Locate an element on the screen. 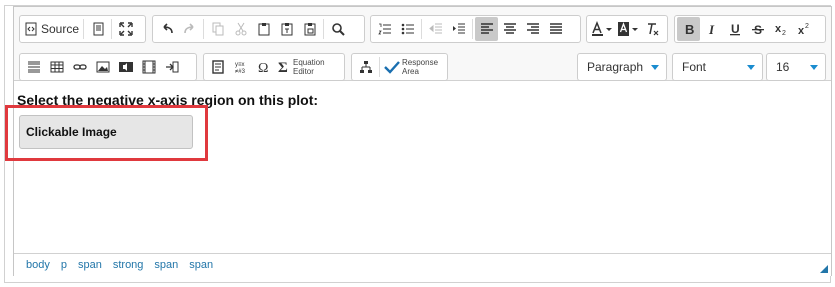 The width and height of the screenshot is (835, 287). maximize-icon is located at coordinates (125, 29).